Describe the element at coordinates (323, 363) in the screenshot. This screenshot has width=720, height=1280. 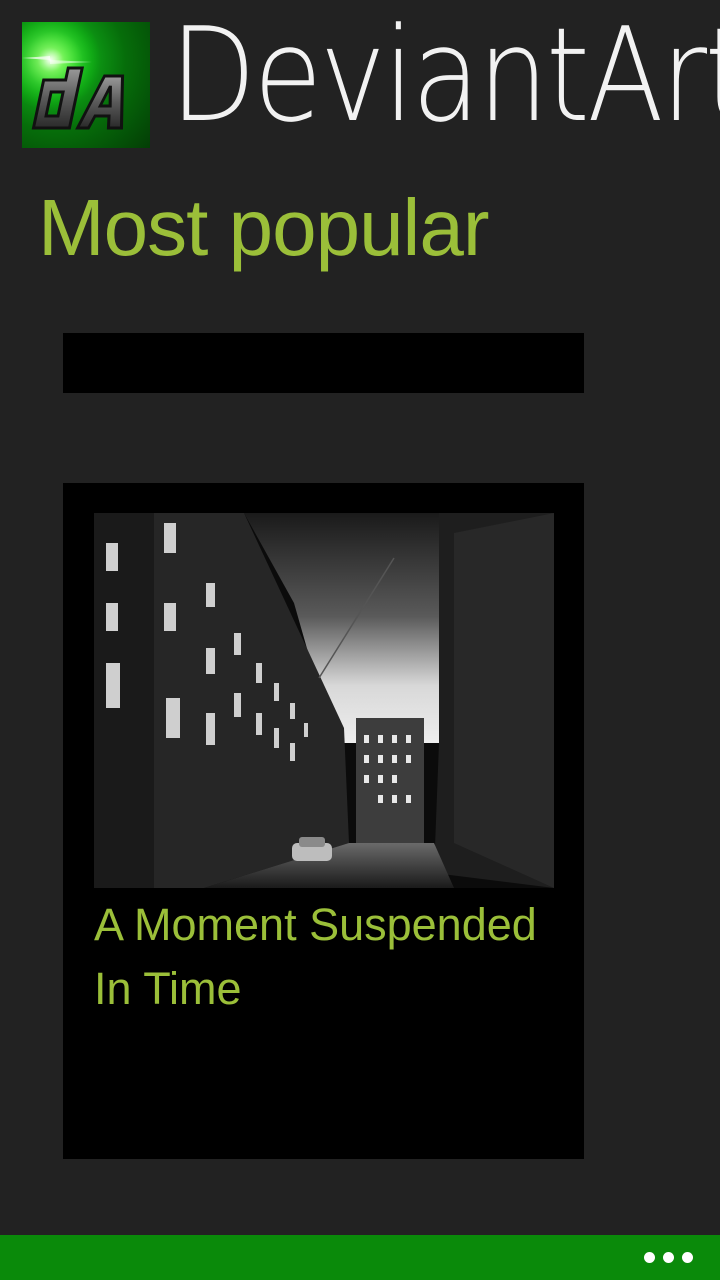
I see `card-placeholder` at that location.